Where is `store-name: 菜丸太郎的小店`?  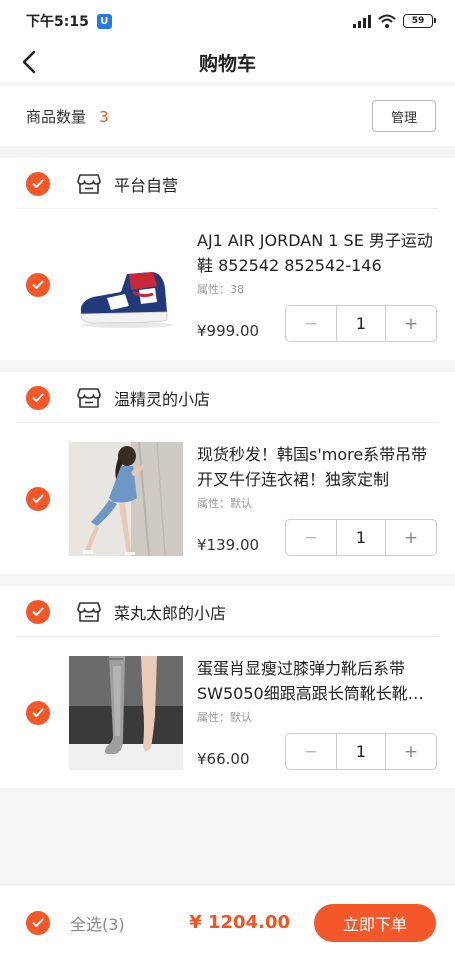 store-name: 菜丸太郎的小店 is located at coordinates (170, 612).